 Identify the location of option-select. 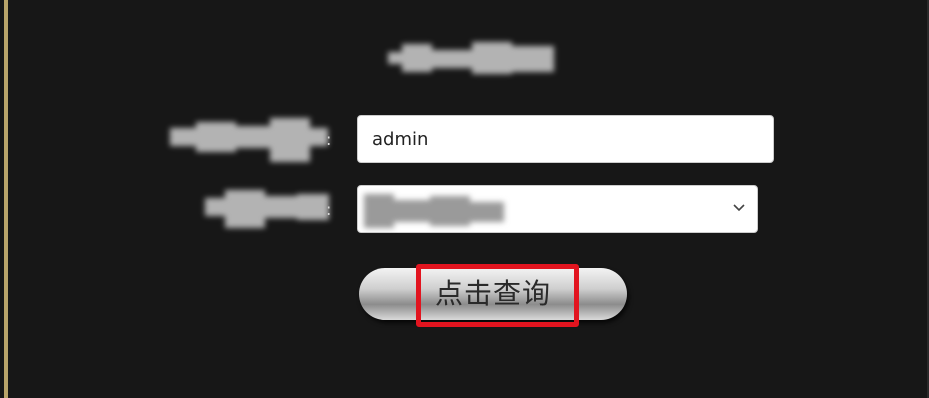
(557, 209).